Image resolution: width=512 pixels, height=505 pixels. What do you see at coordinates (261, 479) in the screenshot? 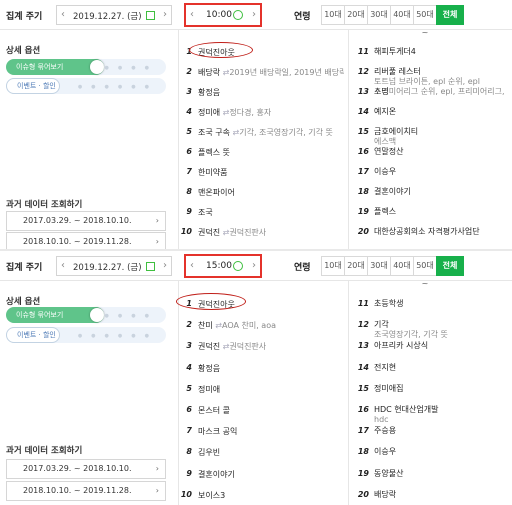
I see `rank-item: 9 결혼이야기` at bounding box center [261, 479].